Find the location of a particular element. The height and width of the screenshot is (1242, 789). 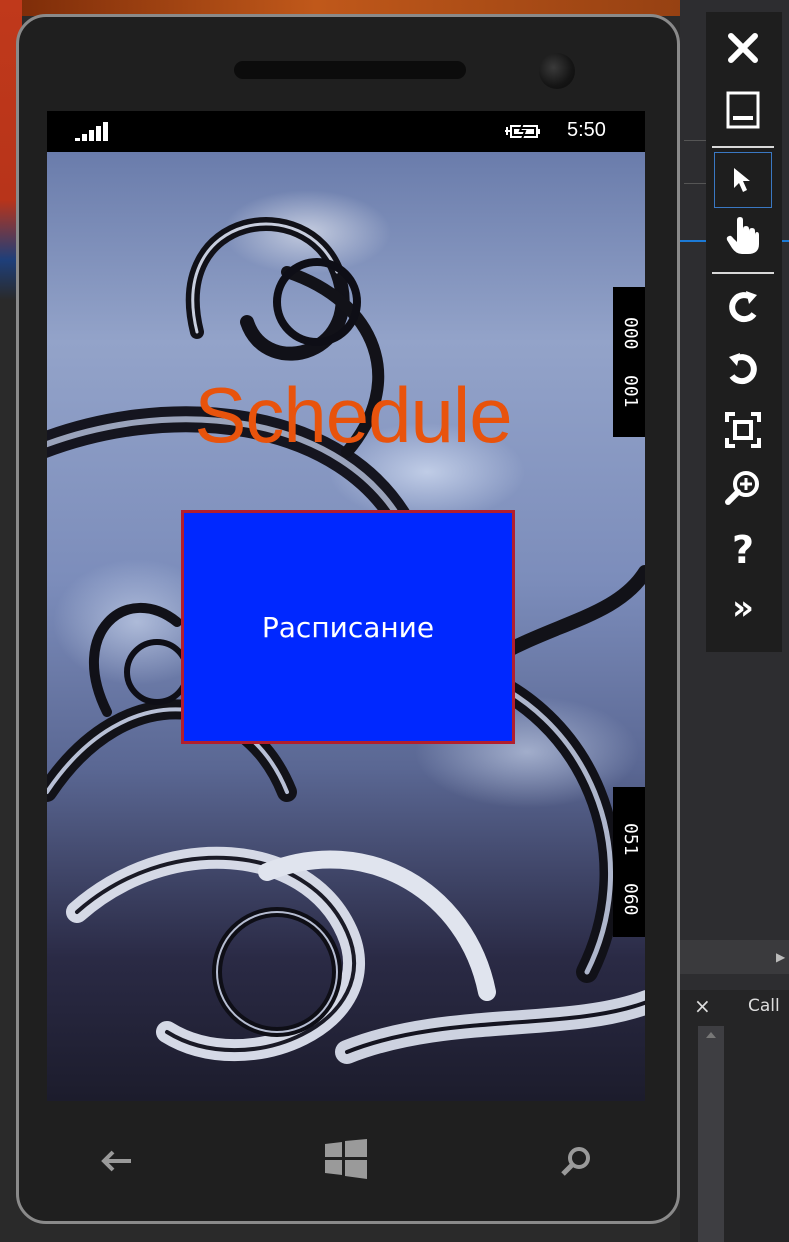

fit-to-screen-icon is located at coordinates (743, 430).